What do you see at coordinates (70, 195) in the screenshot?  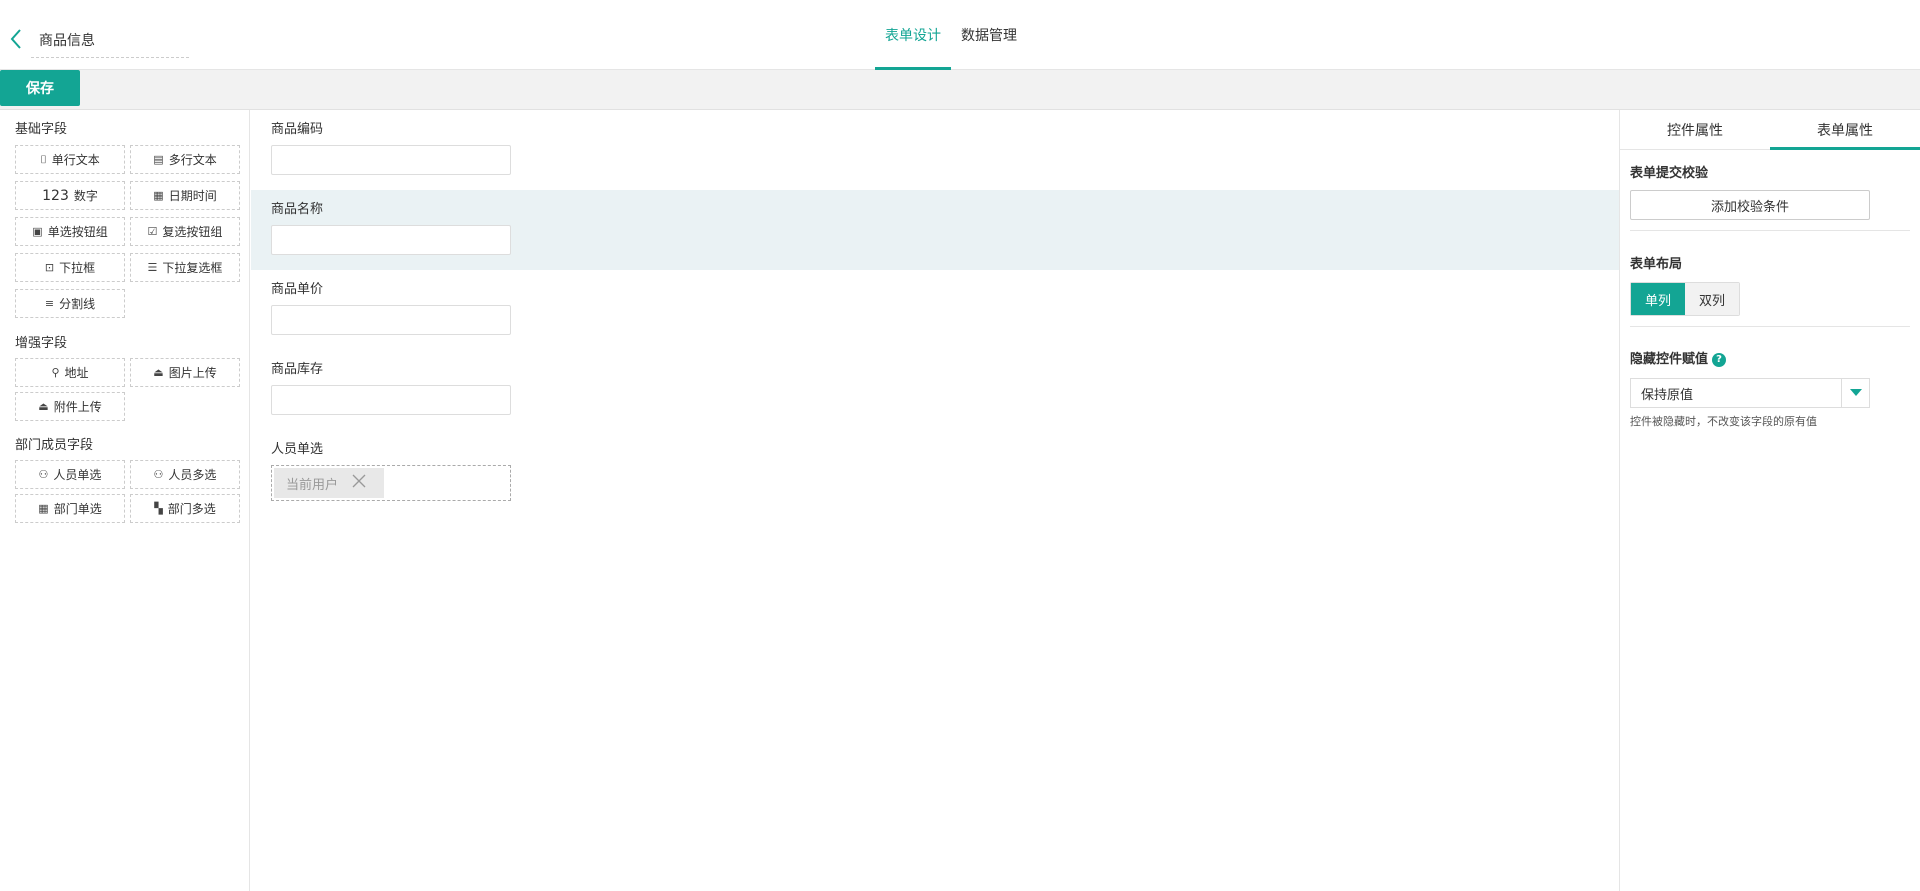 I see `field-number: 123 数字` at bounding box center [70, 195].